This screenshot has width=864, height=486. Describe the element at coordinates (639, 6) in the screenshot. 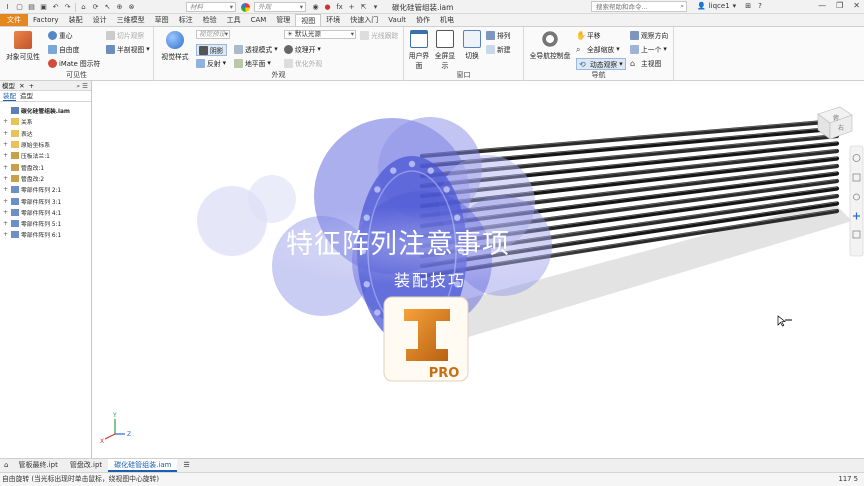

I see `search-input: 搜索帮助和命令... ⌕` at that location.